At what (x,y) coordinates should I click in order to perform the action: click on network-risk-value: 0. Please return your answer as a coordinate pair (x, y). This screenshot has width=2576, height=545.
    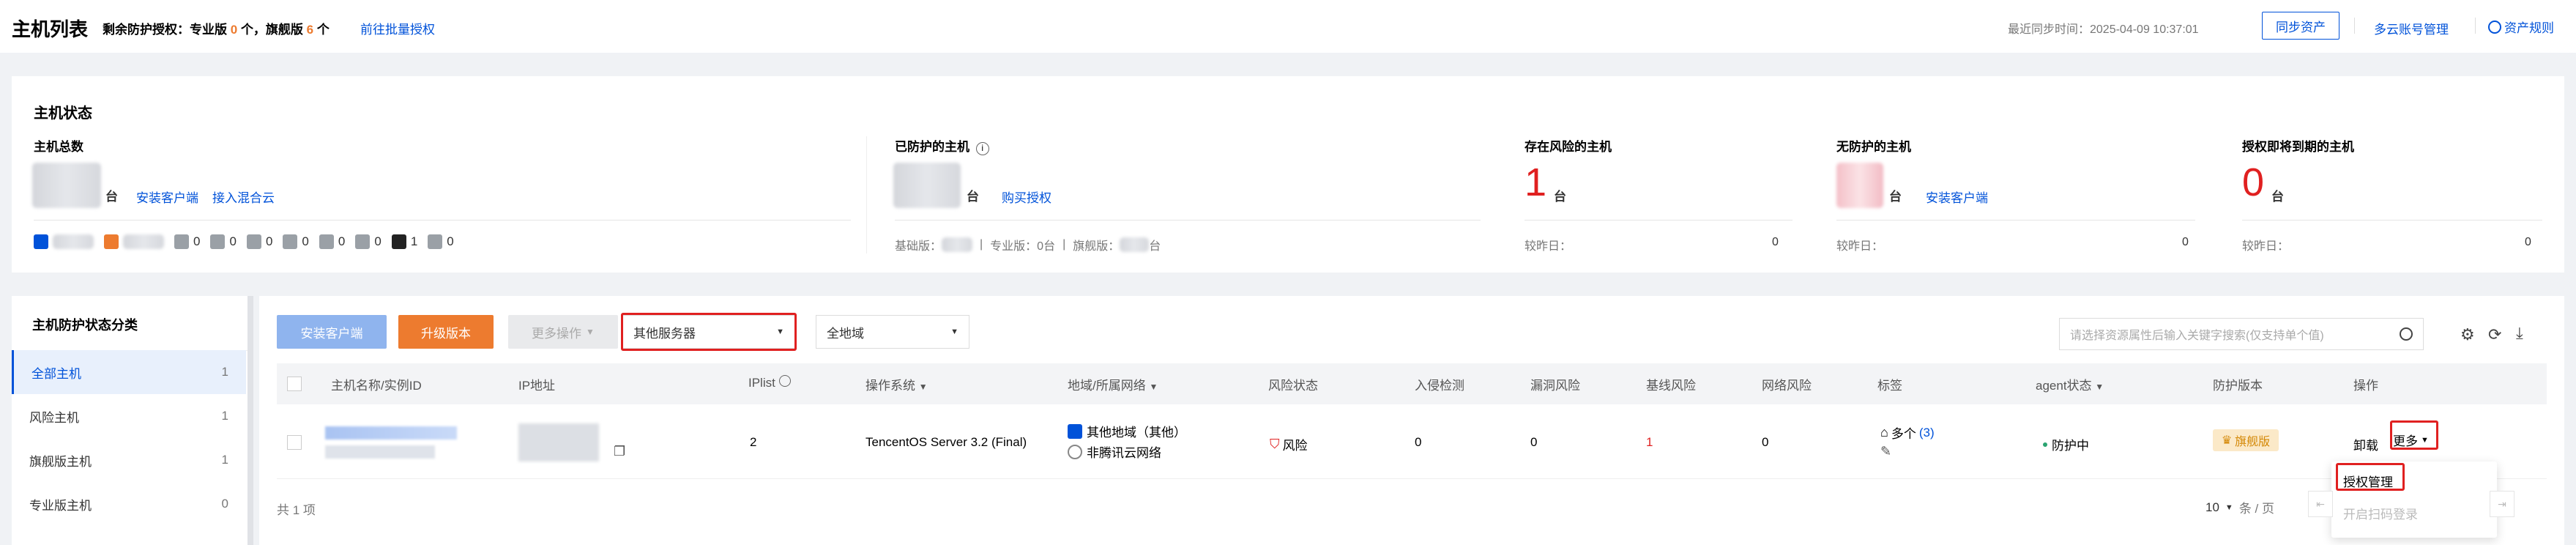
    Looking at the image, I should click on (1765, 443).